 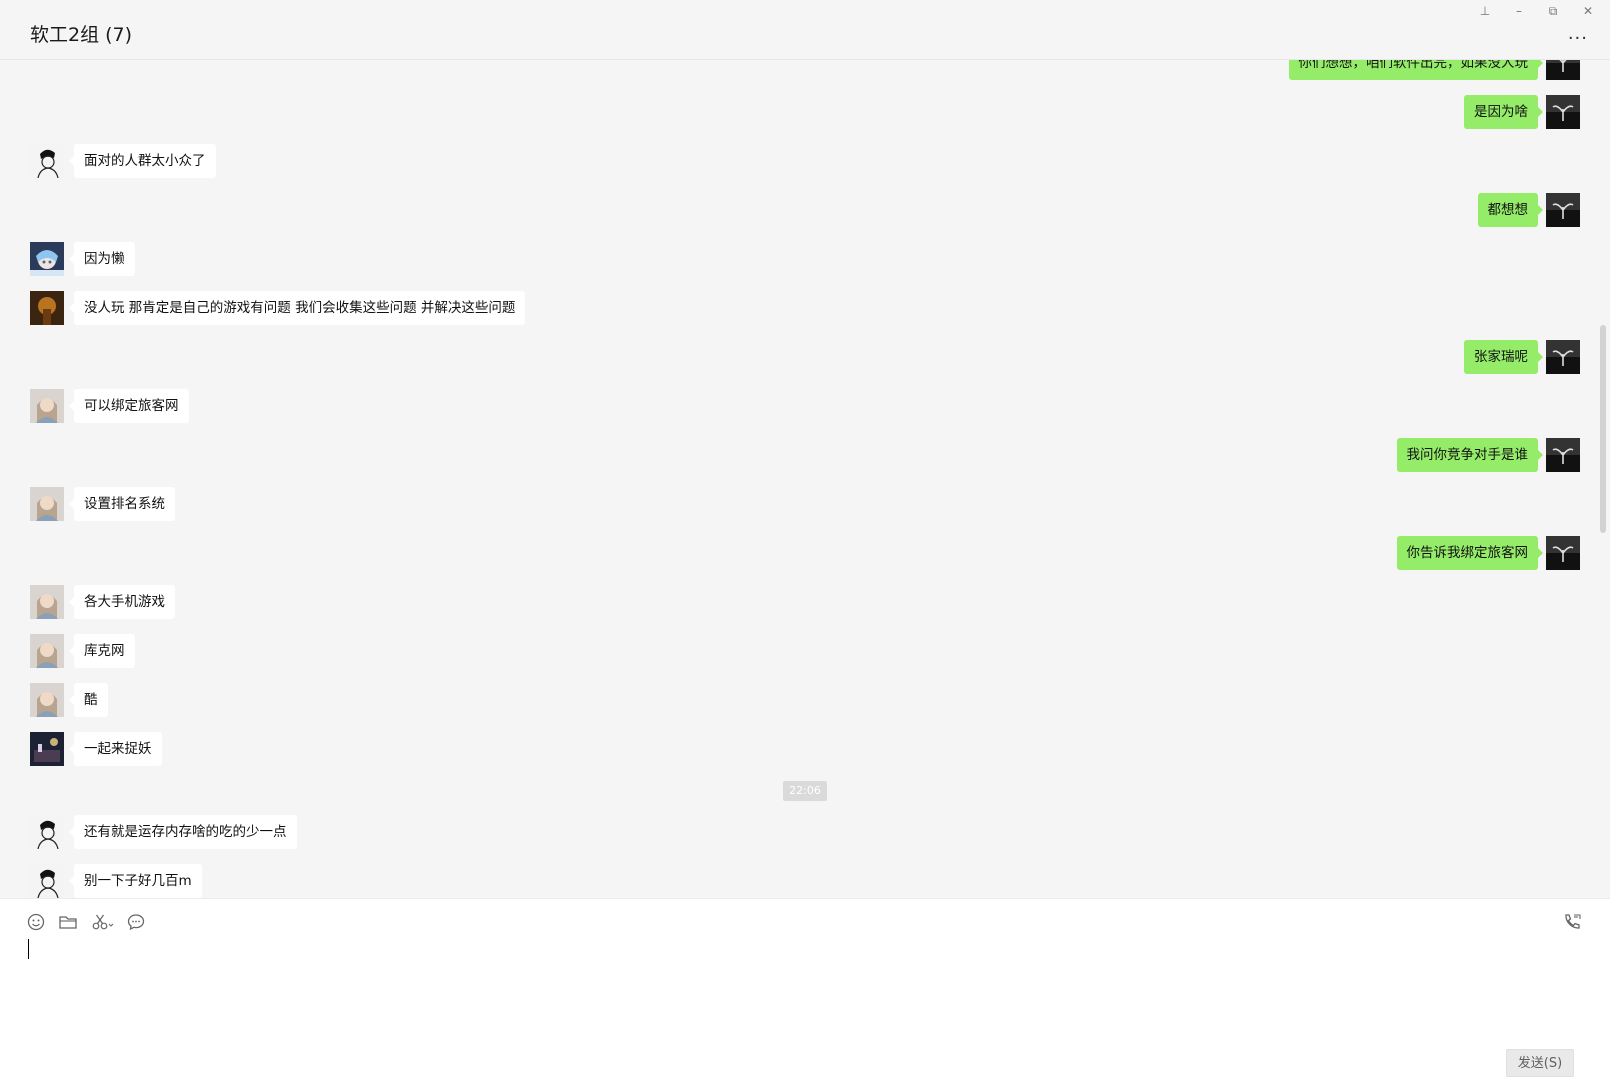 I want to click on pin-icon: ⊥, so click(x=1485, y=11).